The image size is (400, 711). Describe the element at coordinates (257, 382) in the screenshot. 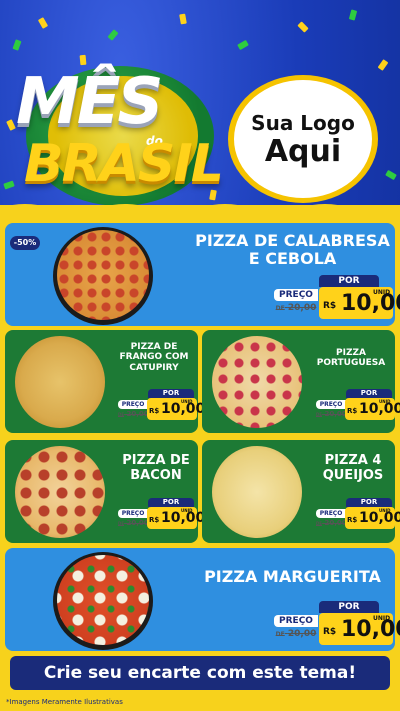

I see `pizza-image-portuguesa` at that location.